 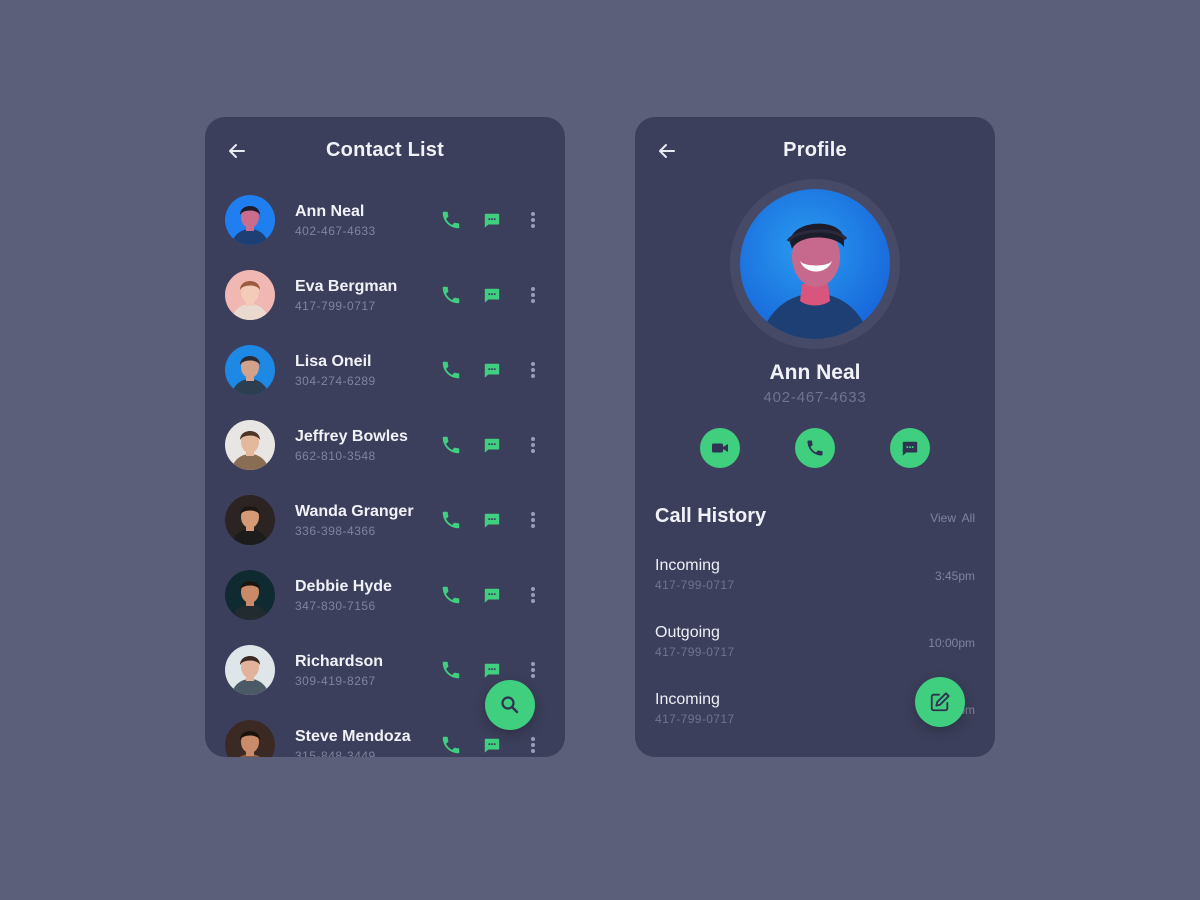 I want to click on contact-name: Debbie Hyde, so click(x=343, y=586).